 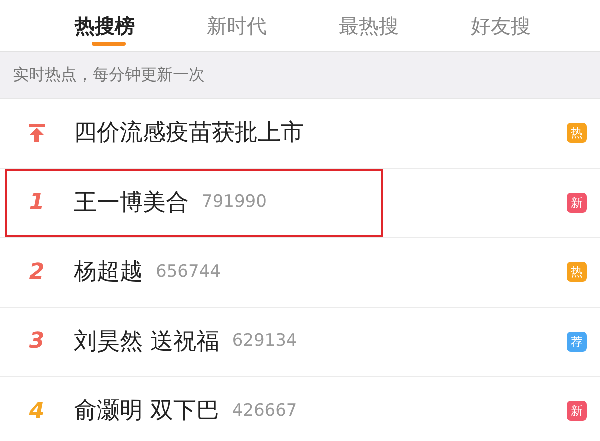 I want to click on rank-number: 2, so click(x=37, y=272).